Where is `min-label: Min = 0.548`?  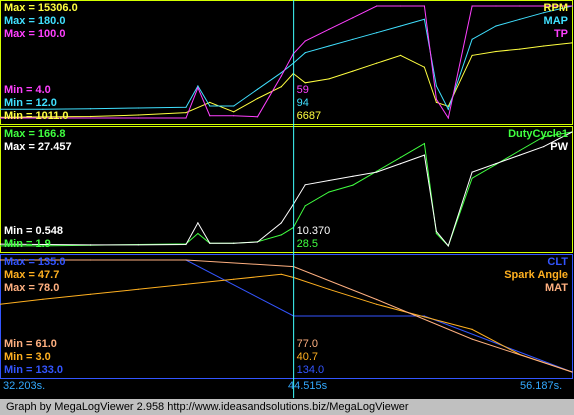 min-label: Min = 0.548 is located at coordinates (34, 231).